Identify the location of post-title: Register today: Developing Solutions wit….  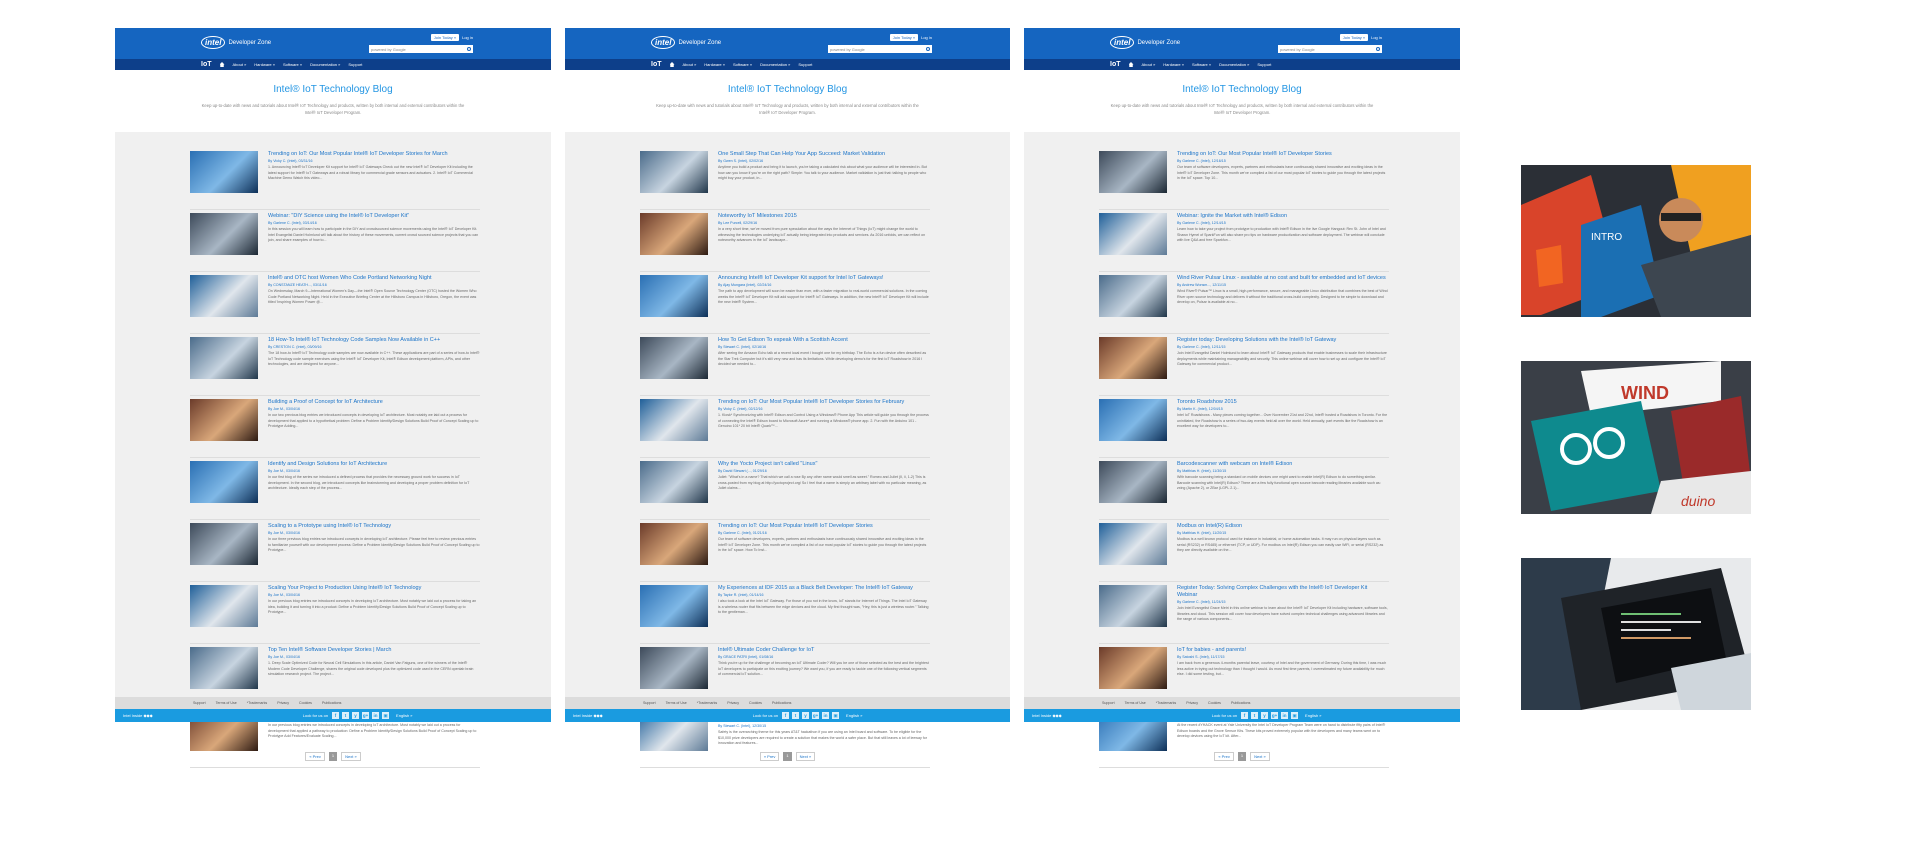
(1283, 340).